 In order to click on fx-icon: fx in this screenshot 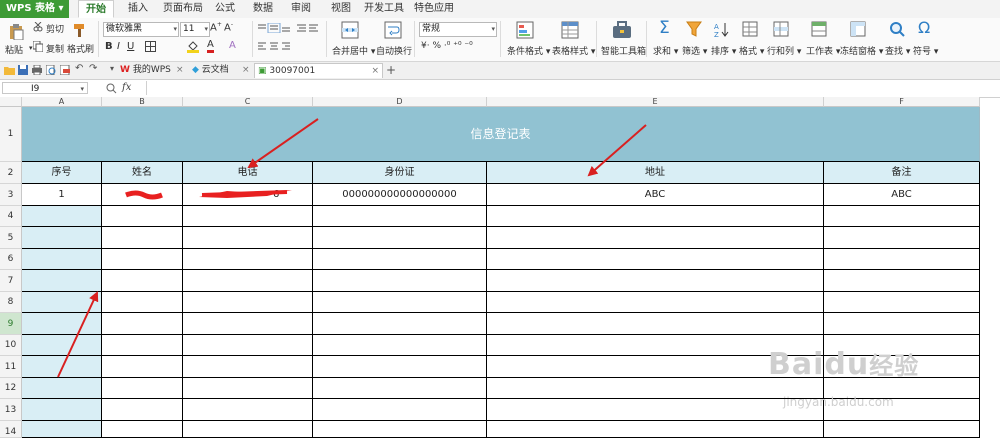, I will do `click(126, 87)`.